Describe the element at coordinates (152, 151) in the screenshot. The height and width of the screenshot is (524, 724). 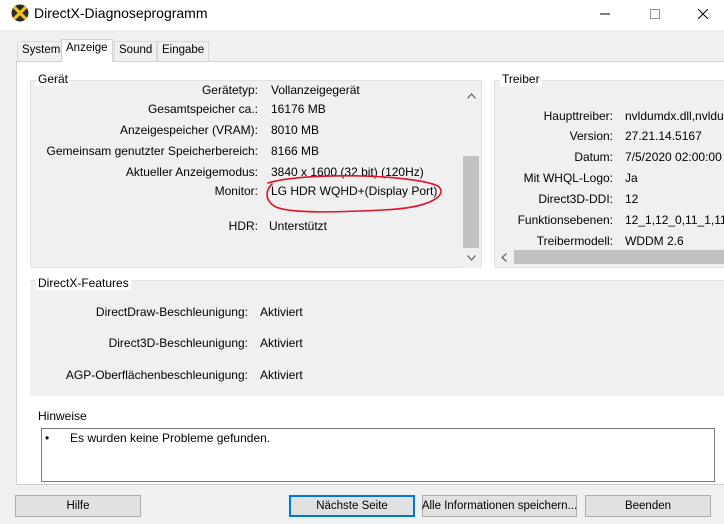
I see `geraet-label-shared: Gemeinsam genutzter Speicherbereich:` at that location.